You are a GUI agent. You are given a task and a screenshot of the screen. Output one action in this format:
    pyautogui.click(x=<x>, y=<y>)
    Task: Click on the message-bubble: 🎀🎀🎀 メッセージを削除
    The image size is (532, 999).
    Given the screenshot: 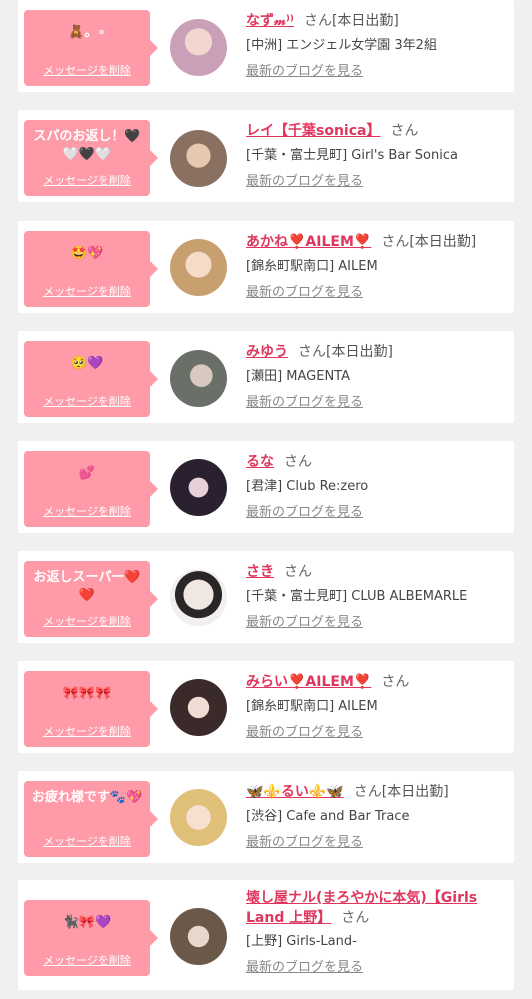 What is the action you would take?
    pyautogui.click(x=91, y=709)
    